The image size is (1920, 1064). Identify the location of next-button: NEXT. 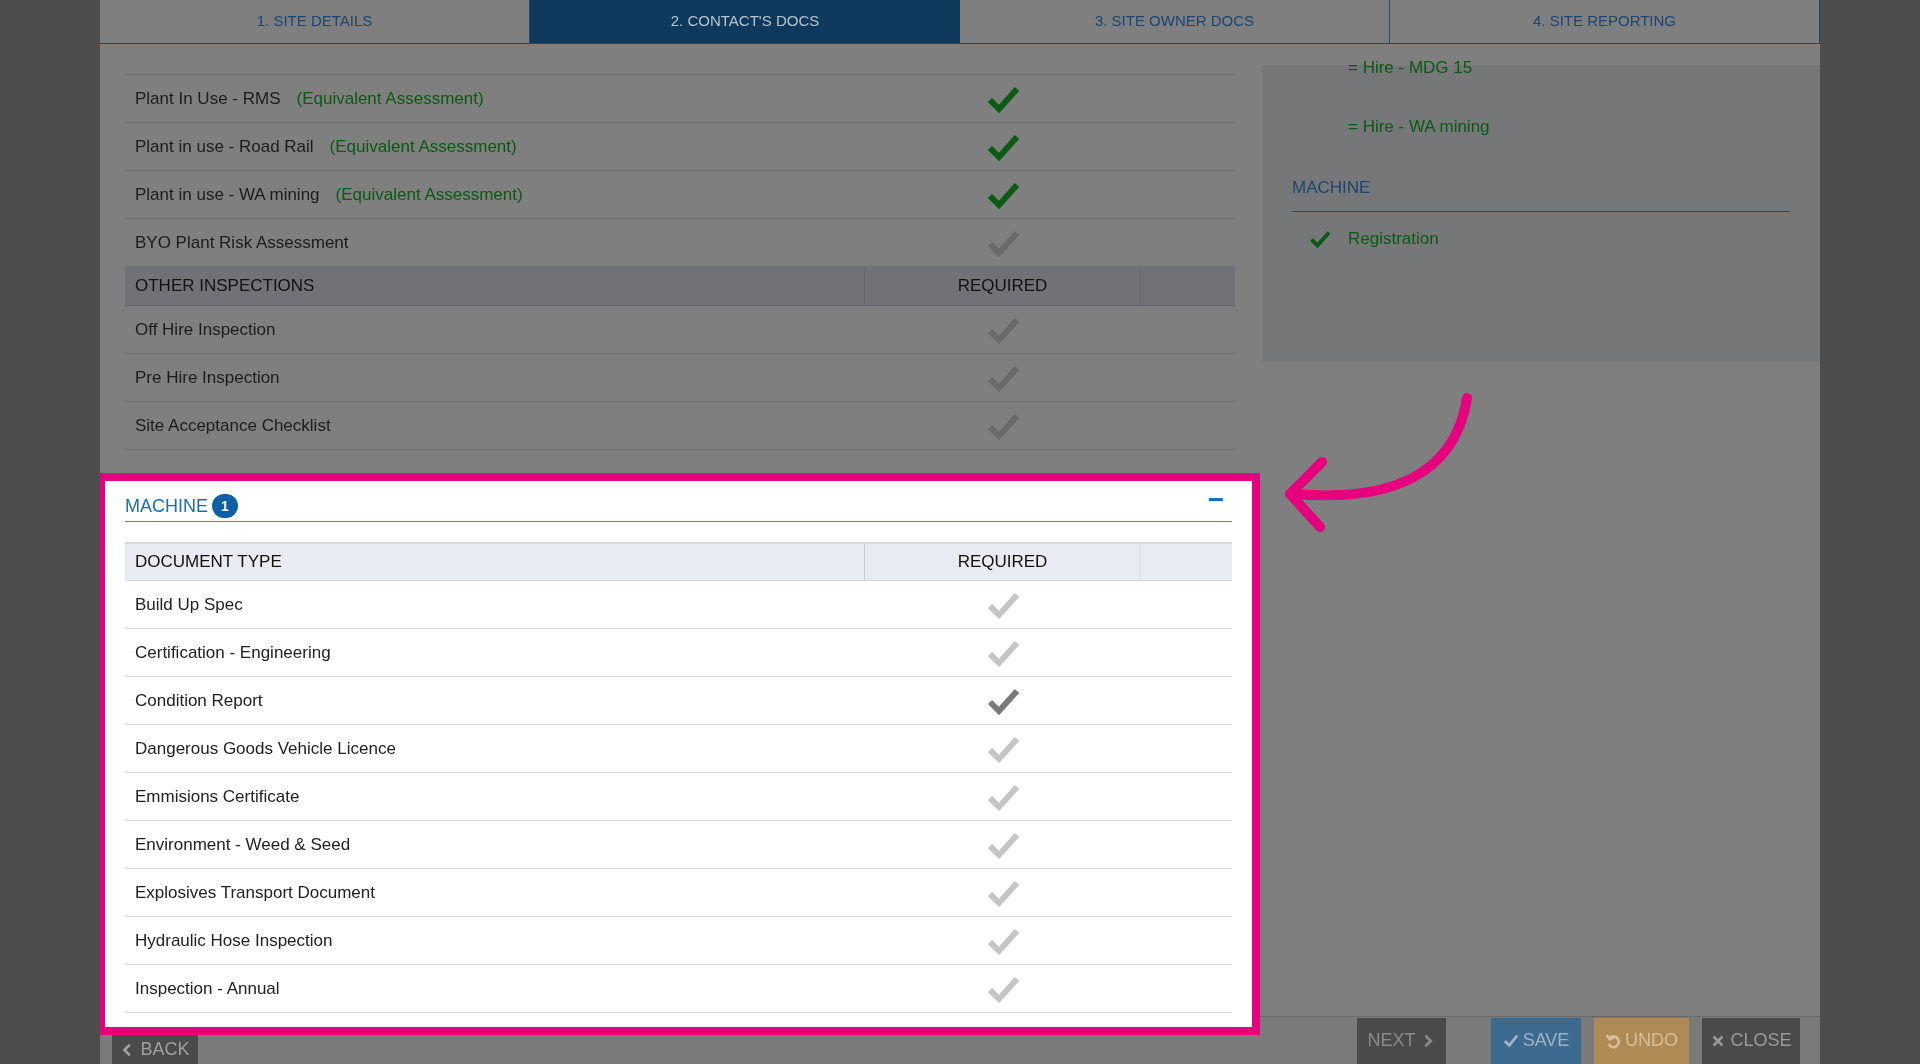
(1401, 1040).